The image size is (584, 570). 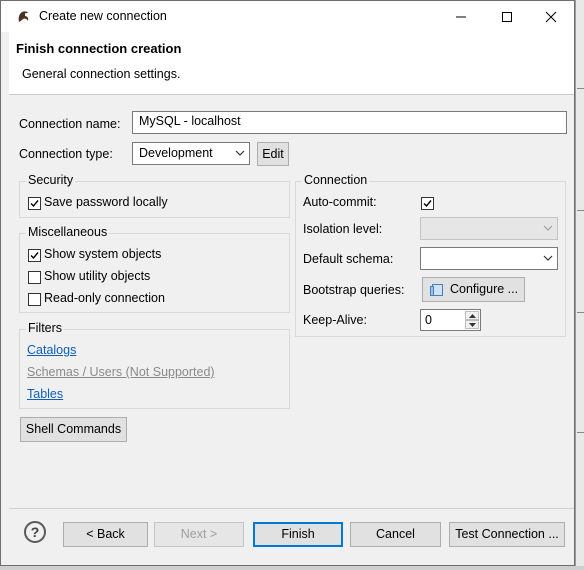 I want to click on arrow-down-icon, so click(x=472, y=325).